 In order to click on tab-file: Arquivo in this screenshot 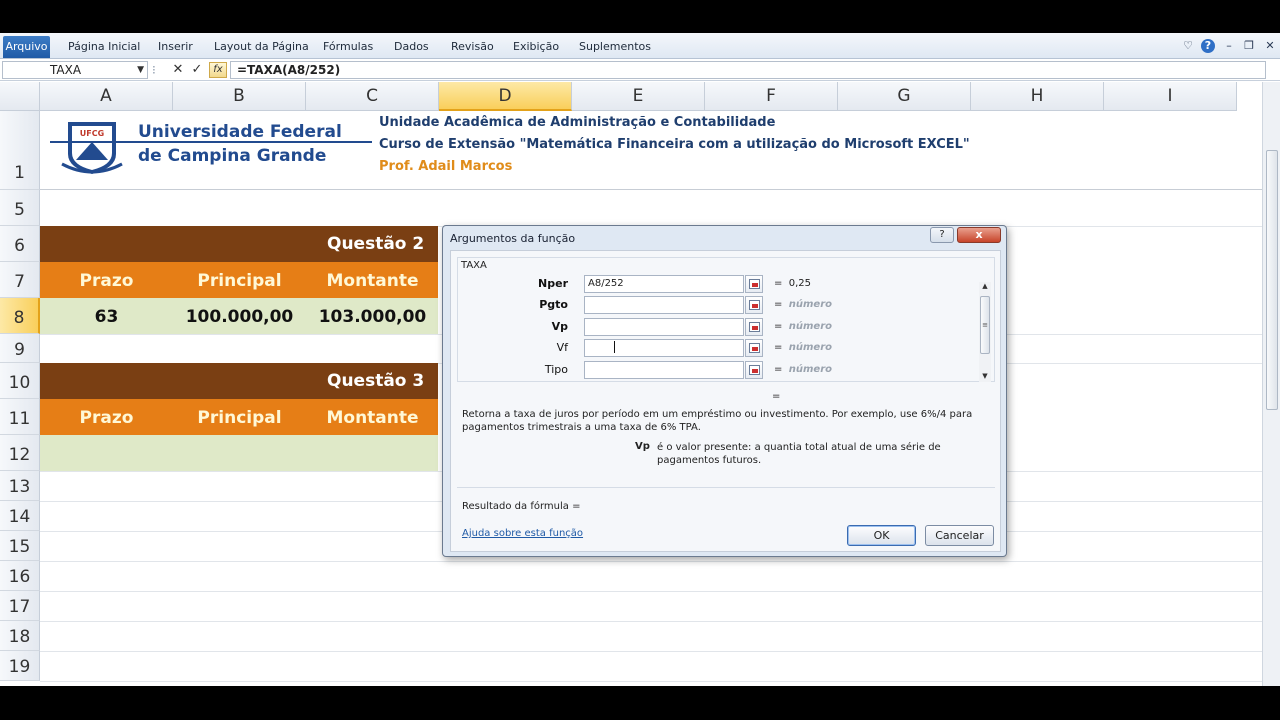, I will do `click(26, 47)`.